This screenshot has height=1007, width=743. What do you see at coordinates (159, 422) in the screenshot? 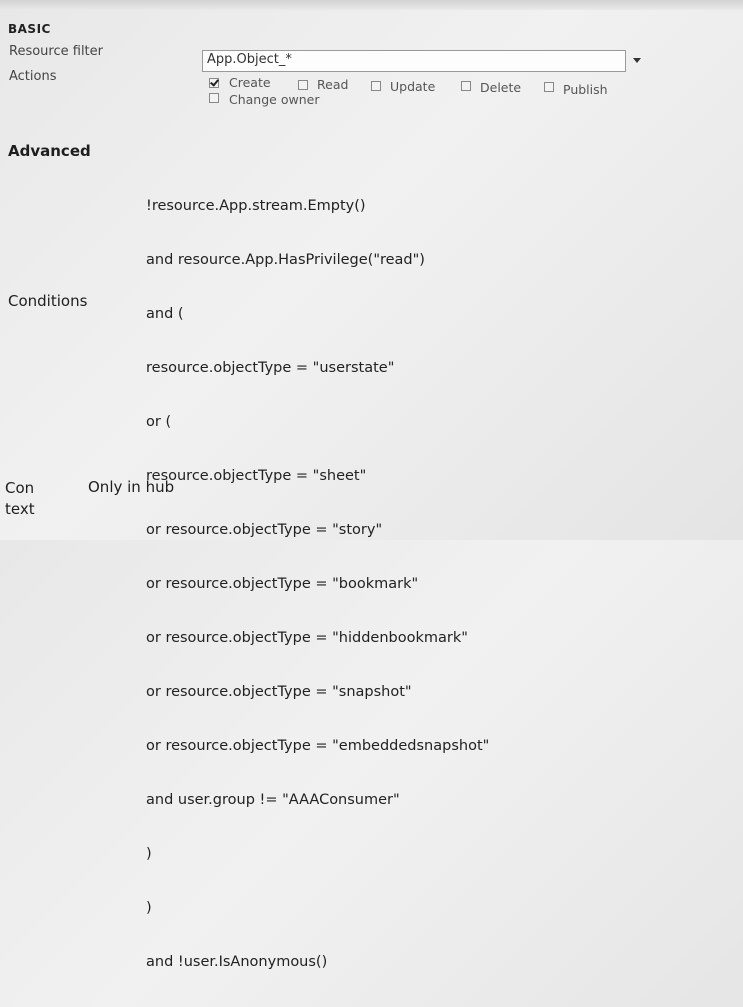
I see `condition-line: or (` at bounding box center [159, 422].